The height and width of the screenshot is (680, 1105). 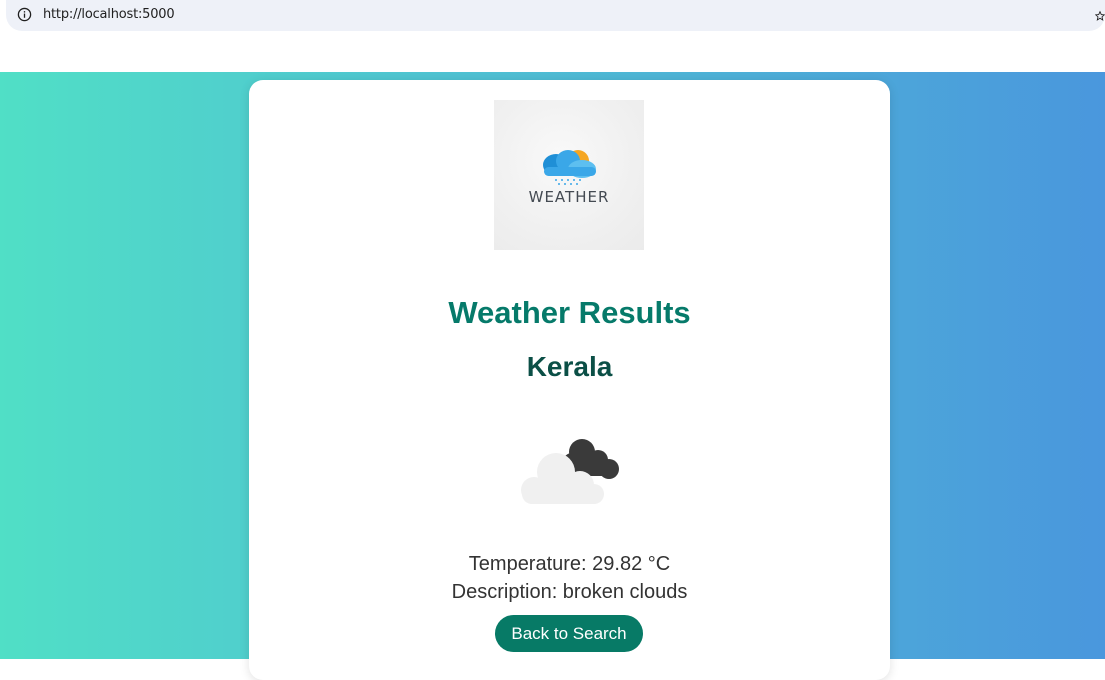 I want to click on info-circle-icon, so click(x=24, y=14).